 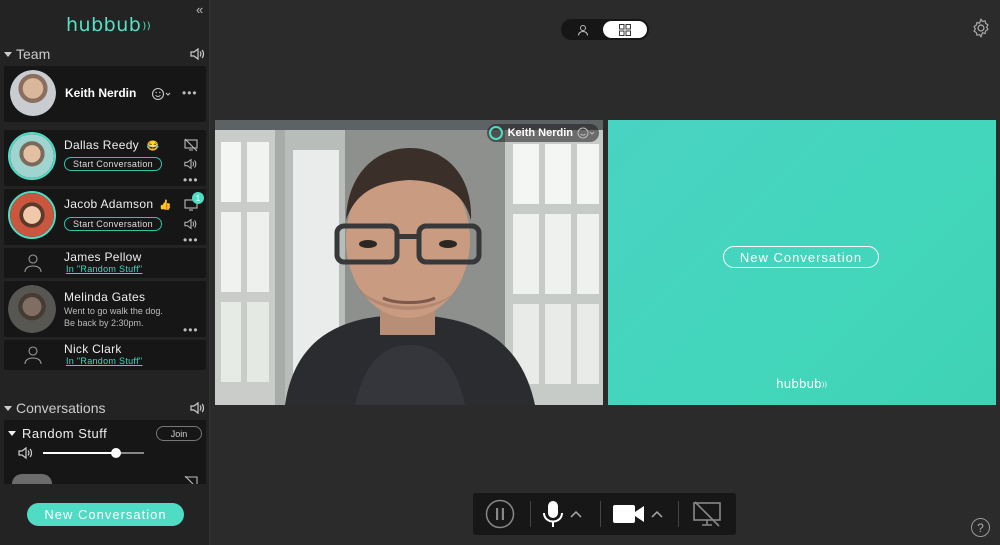 I want to click on video-camera-icon, so click(x=628, y=514).